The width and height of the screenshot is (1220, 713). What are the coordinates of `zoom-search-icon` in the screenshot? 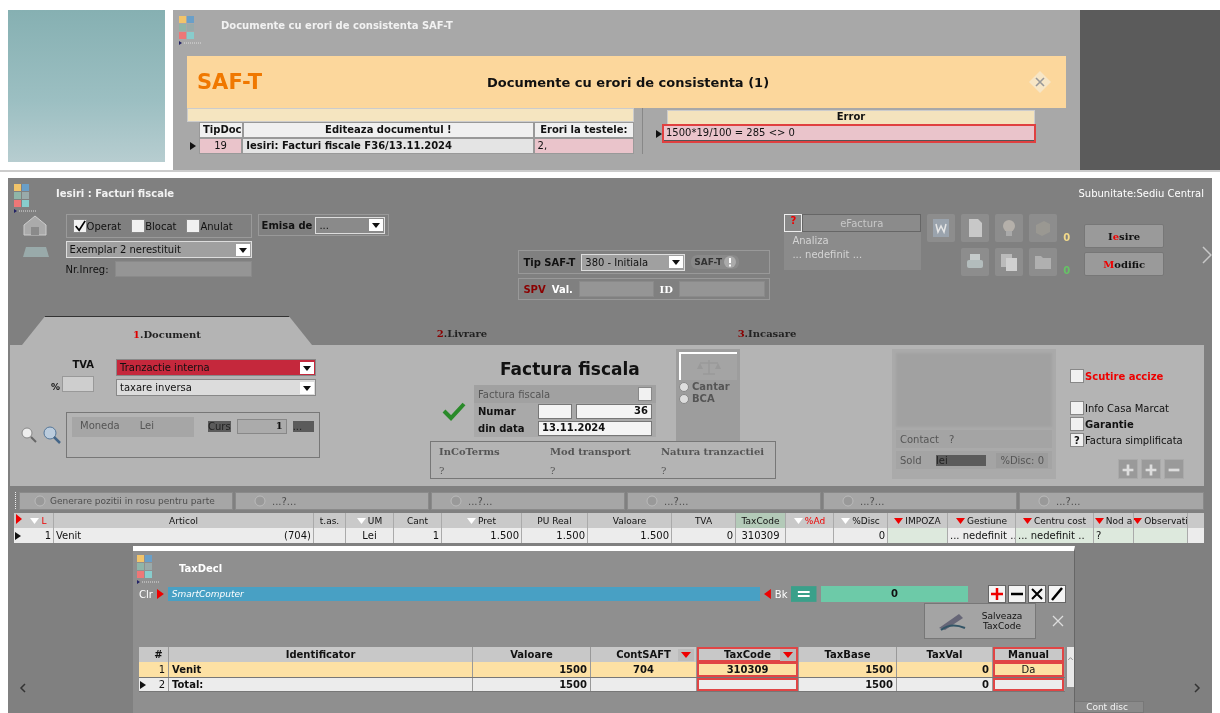 It's located at (52, 435).